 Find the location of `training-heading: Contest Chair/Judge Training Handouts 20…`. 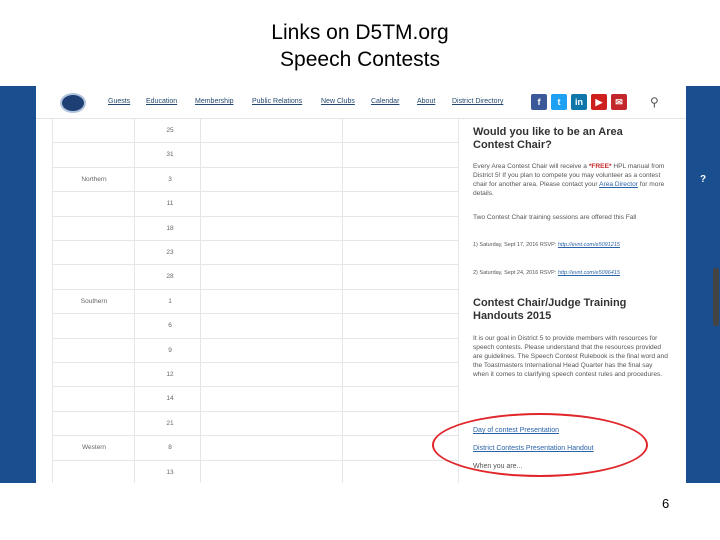

training-heading: Contest Chair/Judge Training Handouts 20… is located at coordinates (550, 309).